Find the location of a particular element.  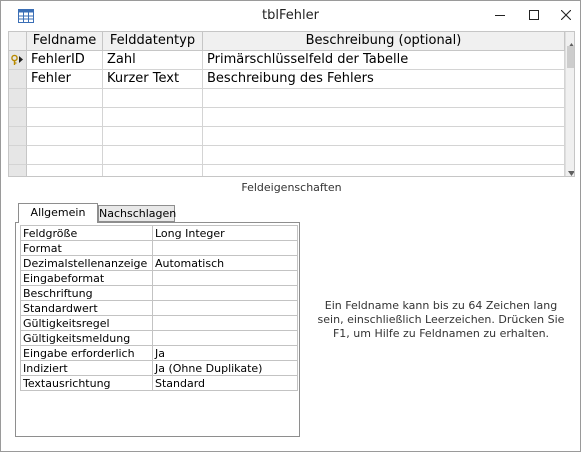

maximize-icon is located at coordinates (534, 16).